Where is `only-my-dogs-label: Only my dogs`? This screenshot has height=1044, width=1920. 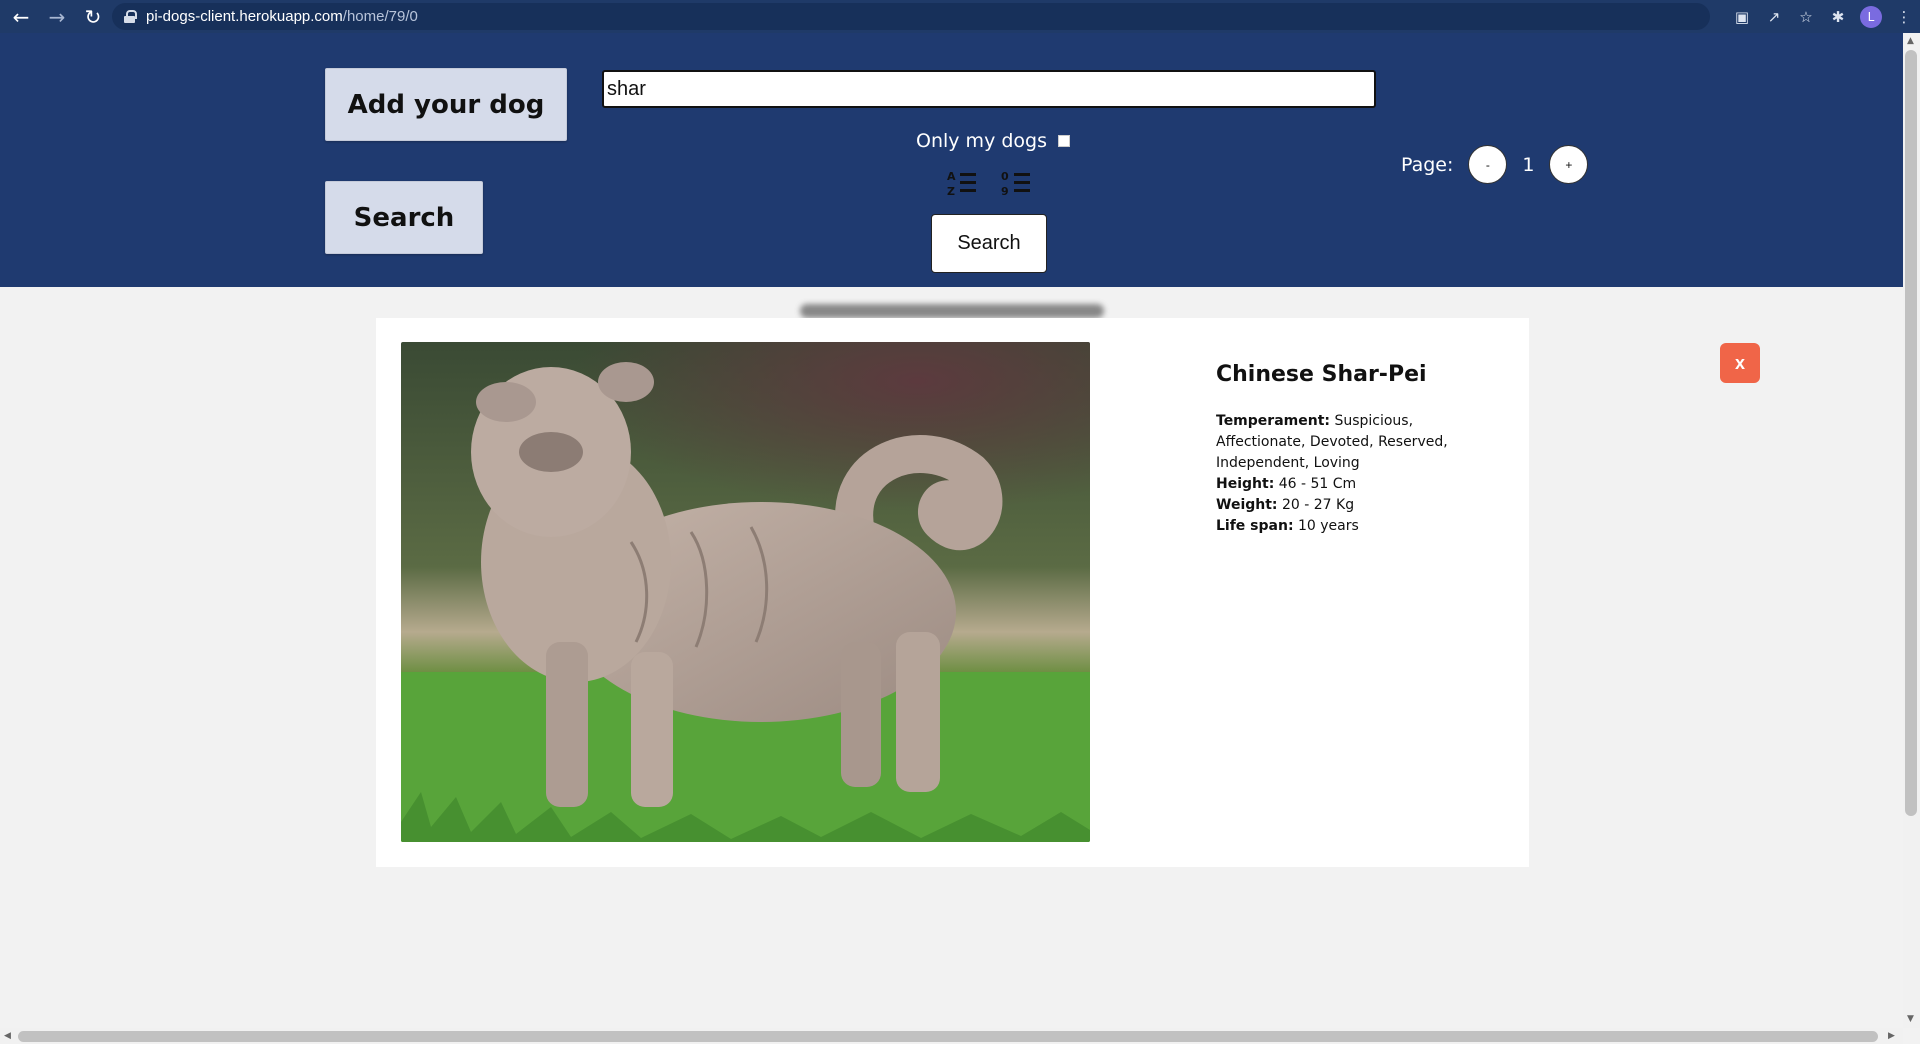
only-my-dogs-label: Only my dogs is located at coordinates (981, 141).